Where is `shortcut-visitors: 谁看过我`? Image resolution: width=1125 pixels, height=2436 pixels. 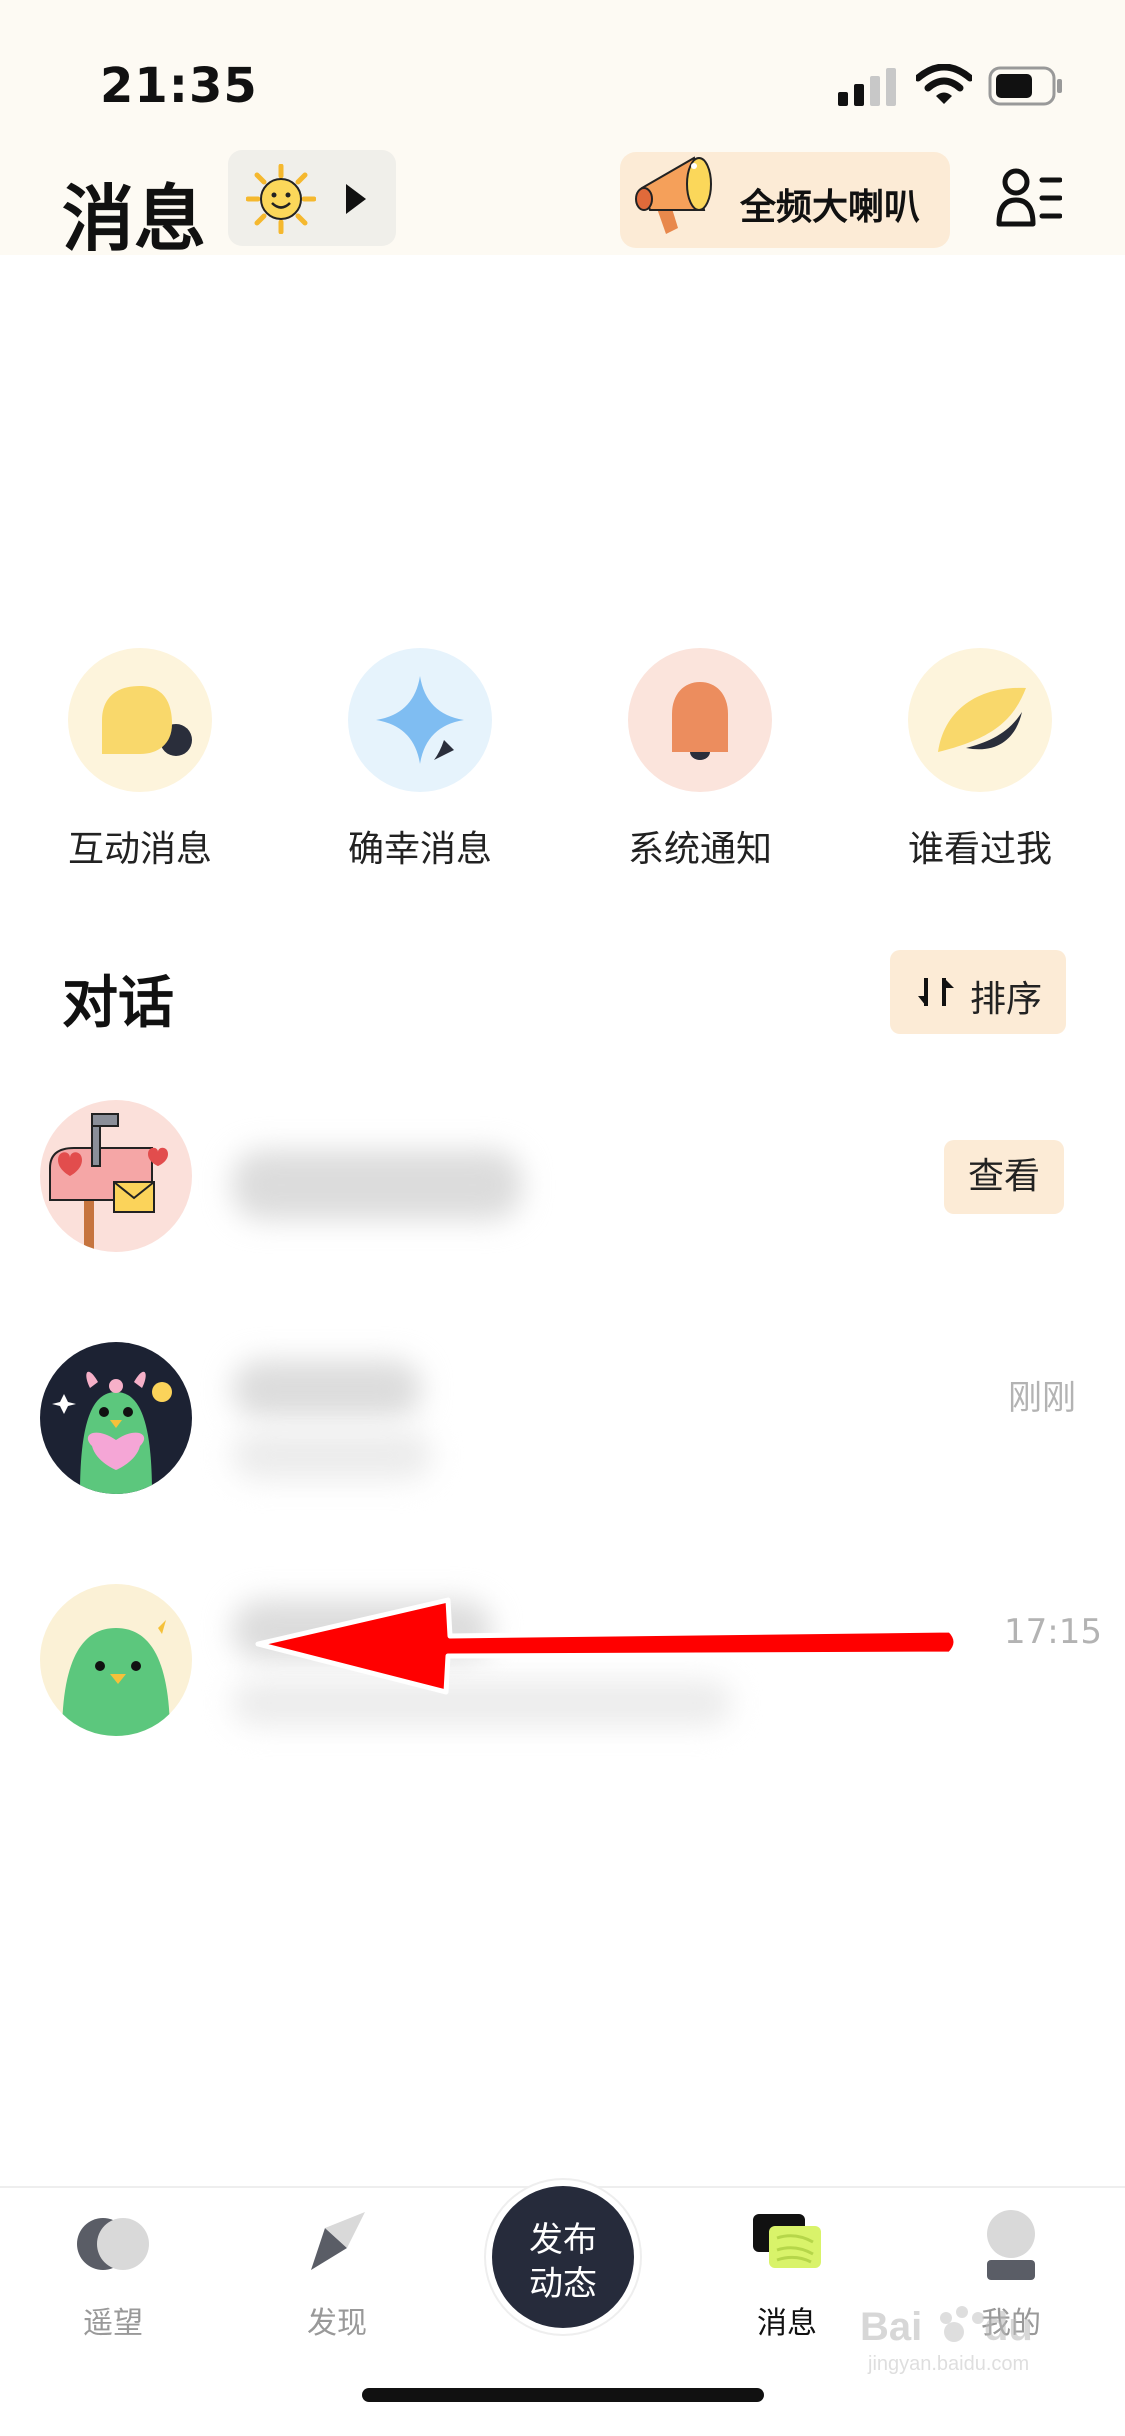
shortcut-visitors: 谁看过我 is located at coordinates (980, 759).